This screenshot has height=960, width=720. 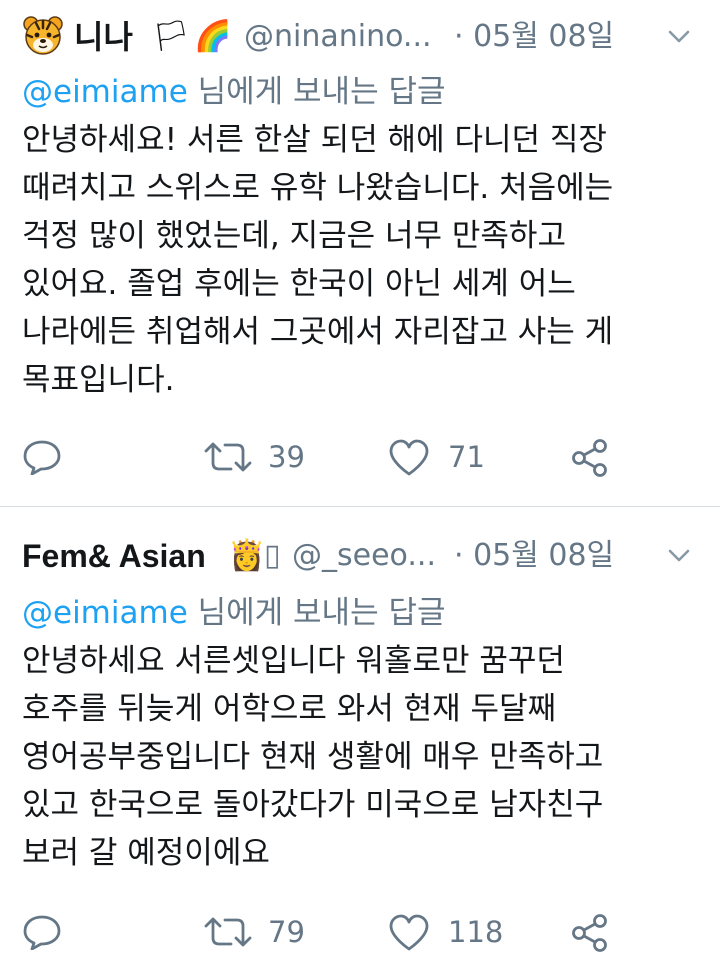 I want to click on tweet-text-line: 안녕하세요 서른셋입니다 워홀로만 꿈꾸던, so click(x=293, y=661).